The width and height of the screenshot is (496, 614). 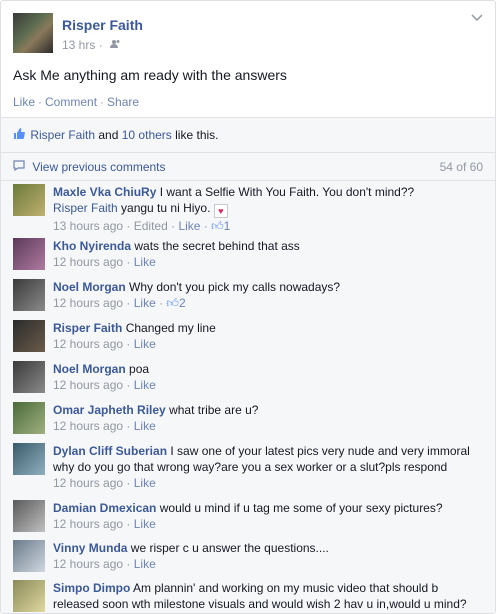 I want to click on commenter-name: Dylan Cliff Suberian, so click(x=110, y=451).